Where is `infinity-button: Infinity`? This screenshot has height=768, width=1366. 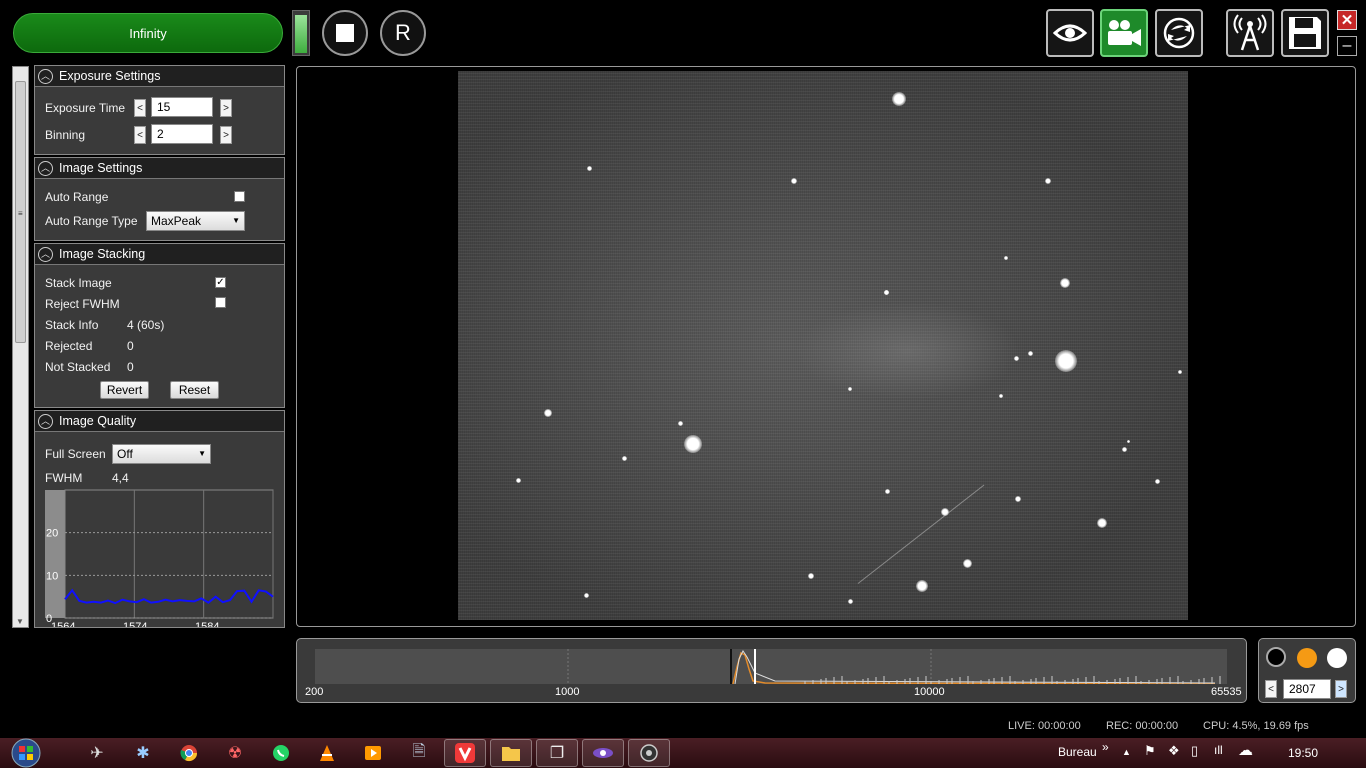 infinity-button: Infinity is located at coordinates (148, 33).